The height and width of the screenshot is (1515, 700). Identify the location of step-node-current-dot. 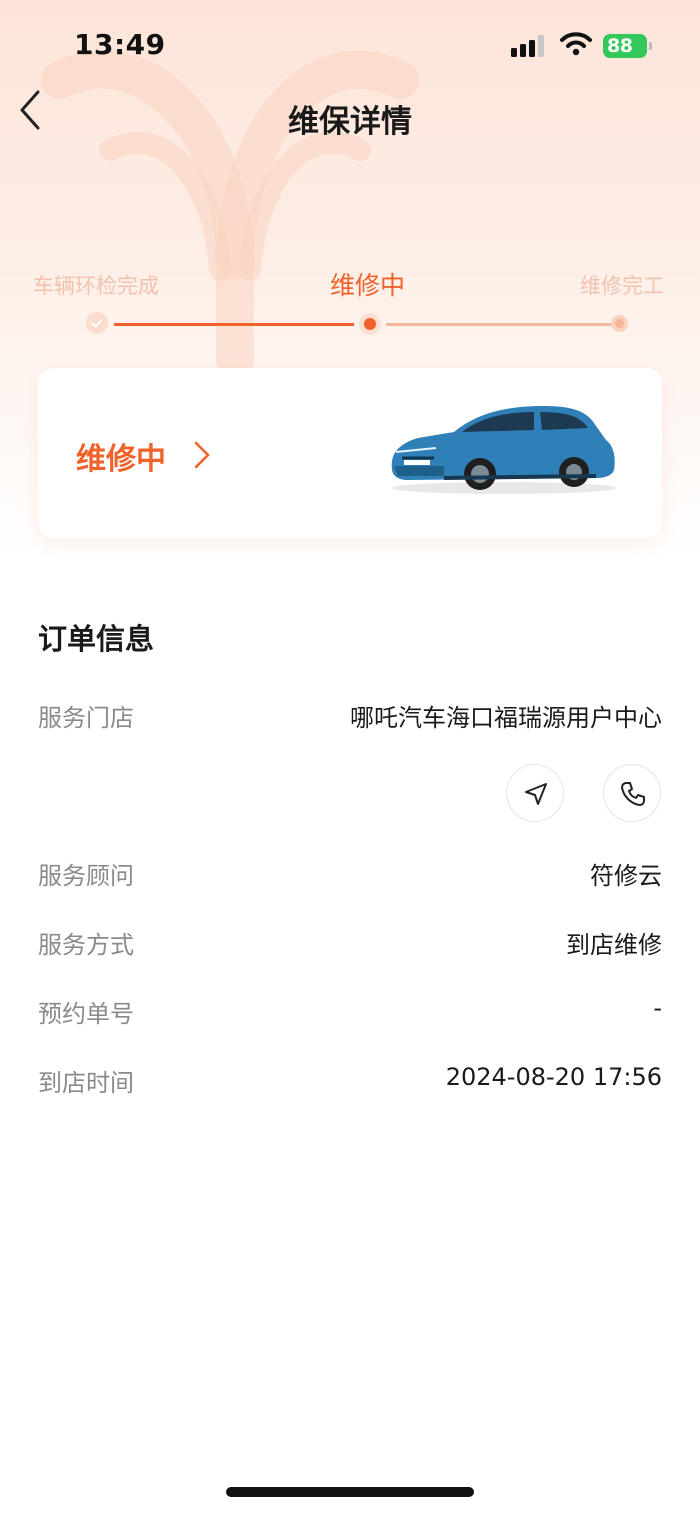
(370, 324).